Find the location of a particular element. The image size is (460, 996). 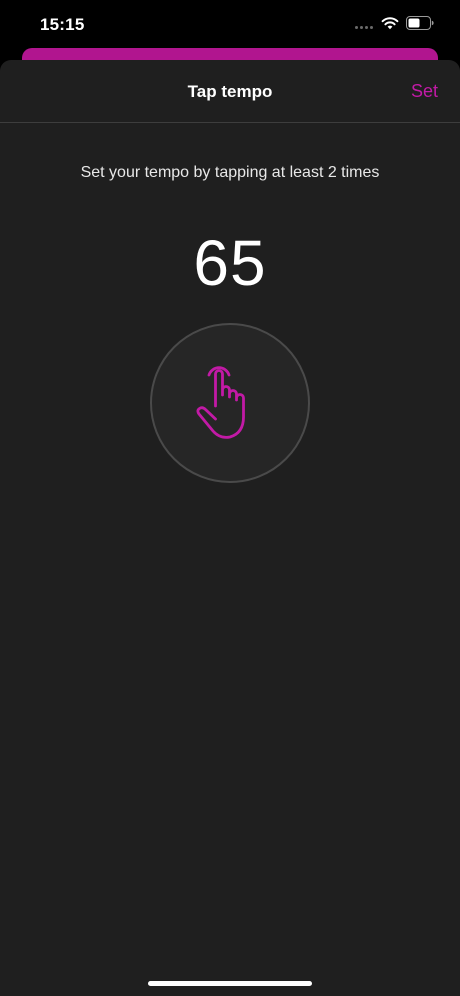

wifi-icon is located at coordinates (390, 23).